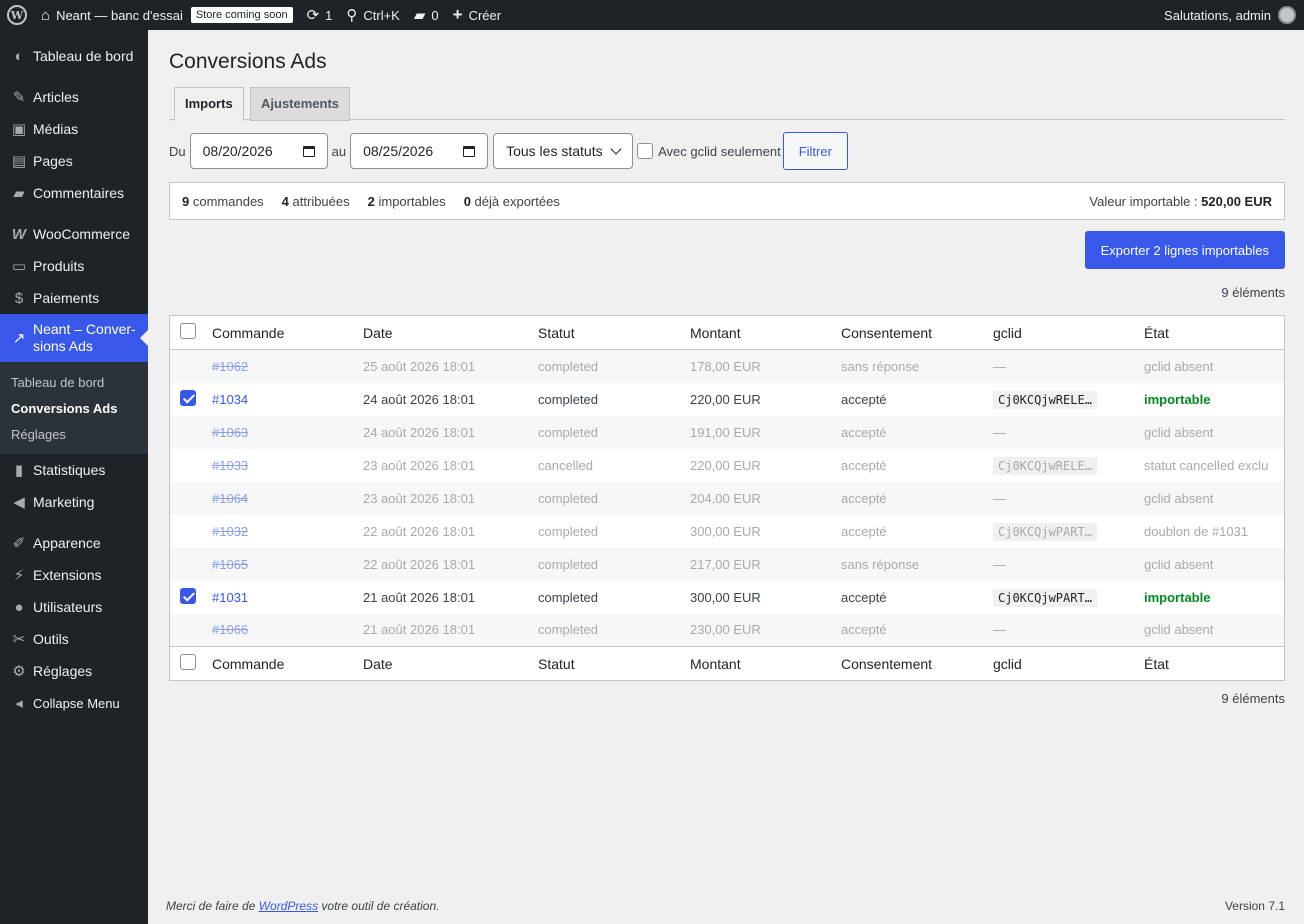 The image size is (1304, 924). I want to click on col-date-footer: Date, so click(442, 664).